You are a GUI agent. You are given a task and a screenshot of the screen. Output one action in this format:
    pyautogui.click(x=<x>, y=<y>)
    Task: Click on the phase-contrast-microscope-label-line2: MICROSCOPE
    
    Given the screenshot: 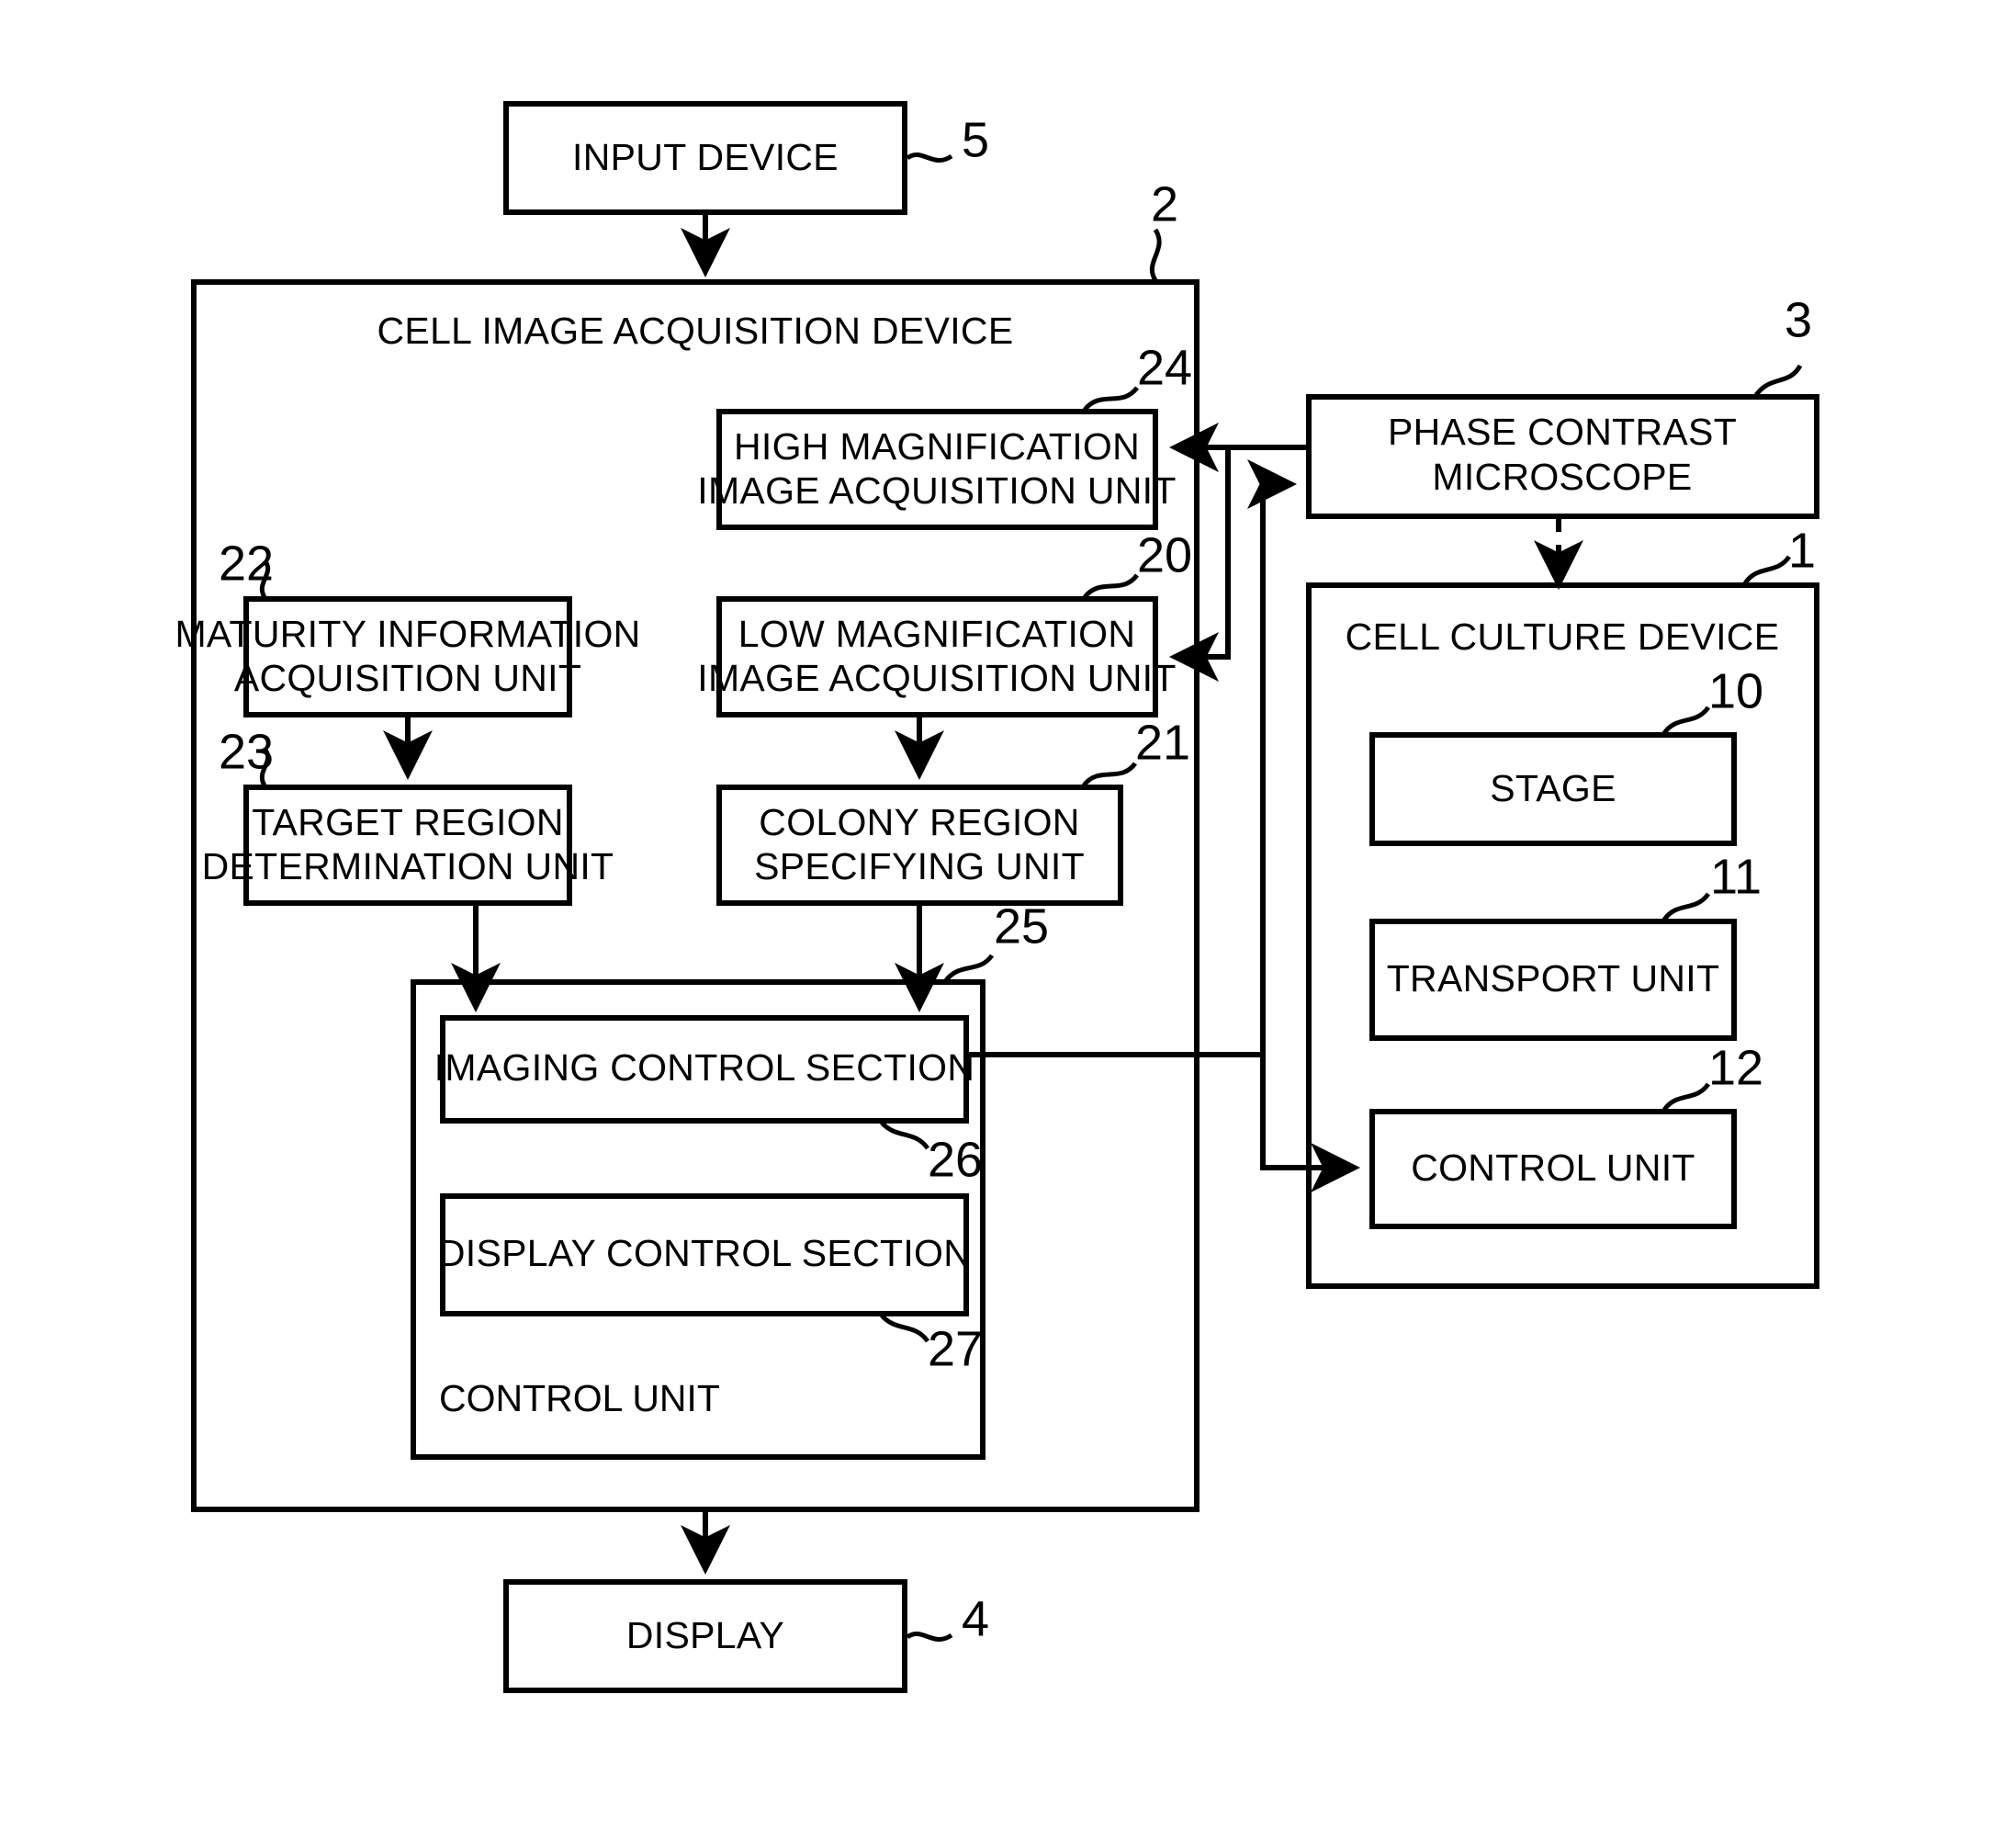 What is the action you would take?
    pyautogui.click(x=1562, y=477)
    